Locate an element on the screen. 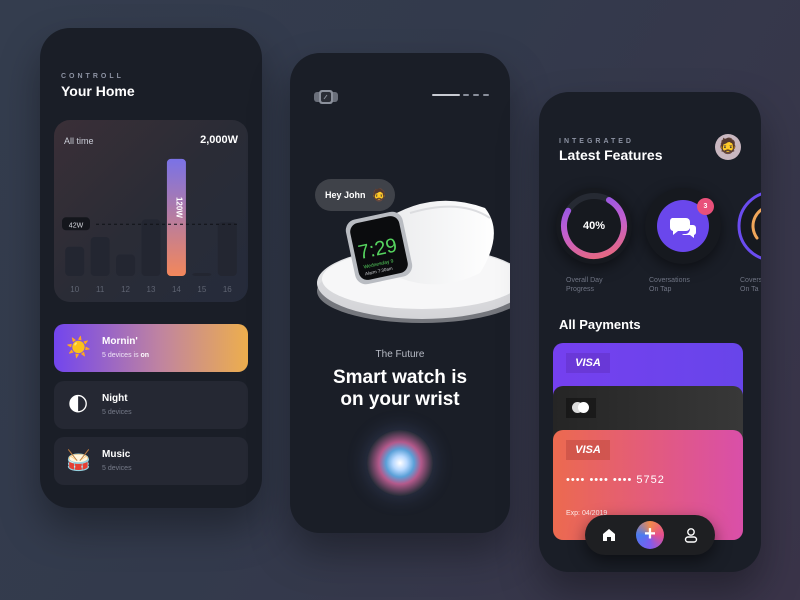 Image resolution: width=800 pixels, height=600 pixels. feature-label-line: Progress is located at coordinates (580, 289).